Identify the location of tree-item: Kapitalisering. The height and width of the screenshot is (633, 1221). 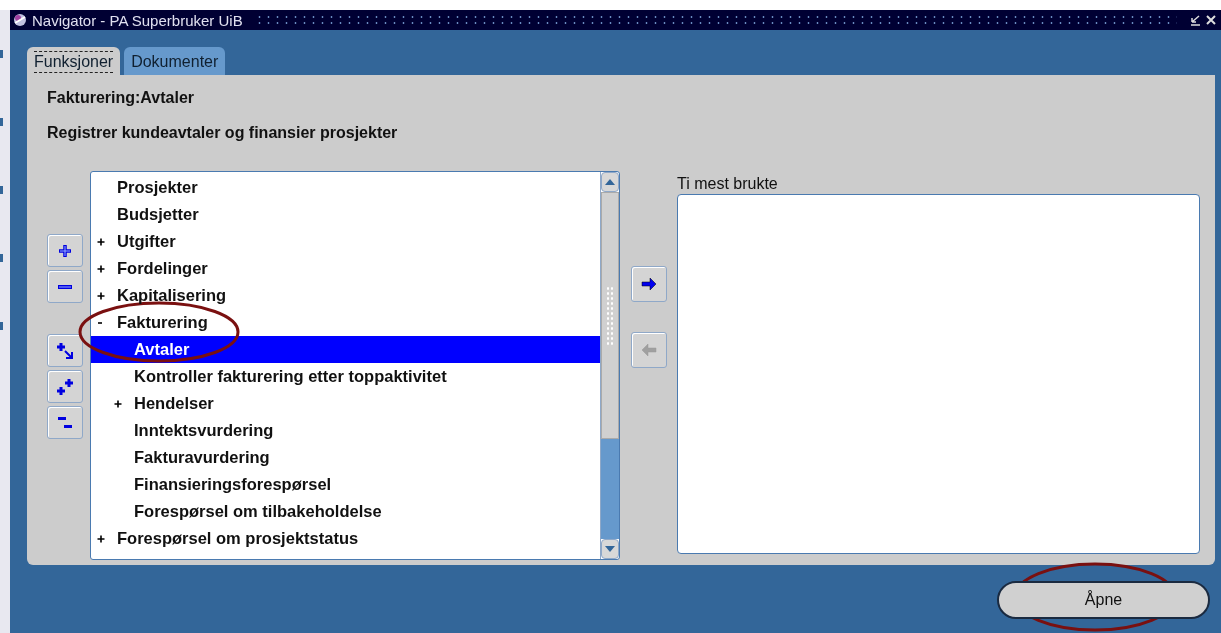
(345, 295).